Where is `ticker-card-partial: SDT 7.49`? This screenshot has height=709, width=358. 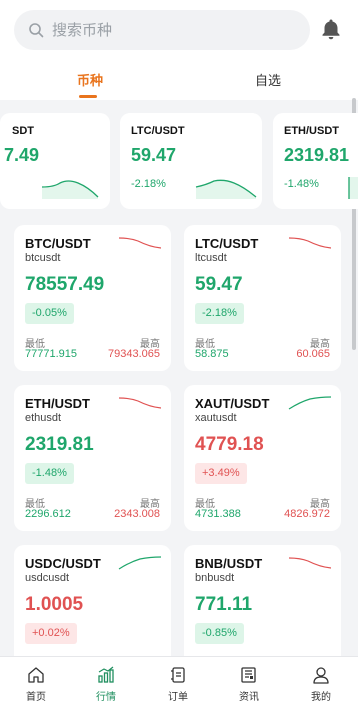 ticker-card-partial: SDT 7.49 is located at coordinates (55, 161).